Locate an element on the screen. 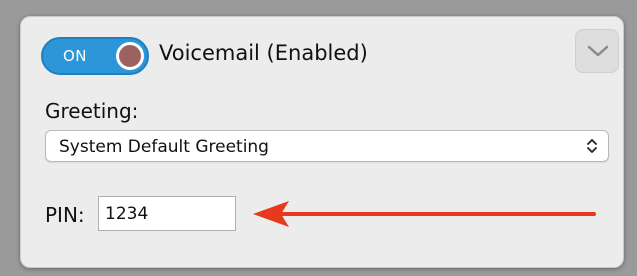 Image resolution: width=637 pixels, height=276 pixels. collapse-button is located at coordinates (597, 51).